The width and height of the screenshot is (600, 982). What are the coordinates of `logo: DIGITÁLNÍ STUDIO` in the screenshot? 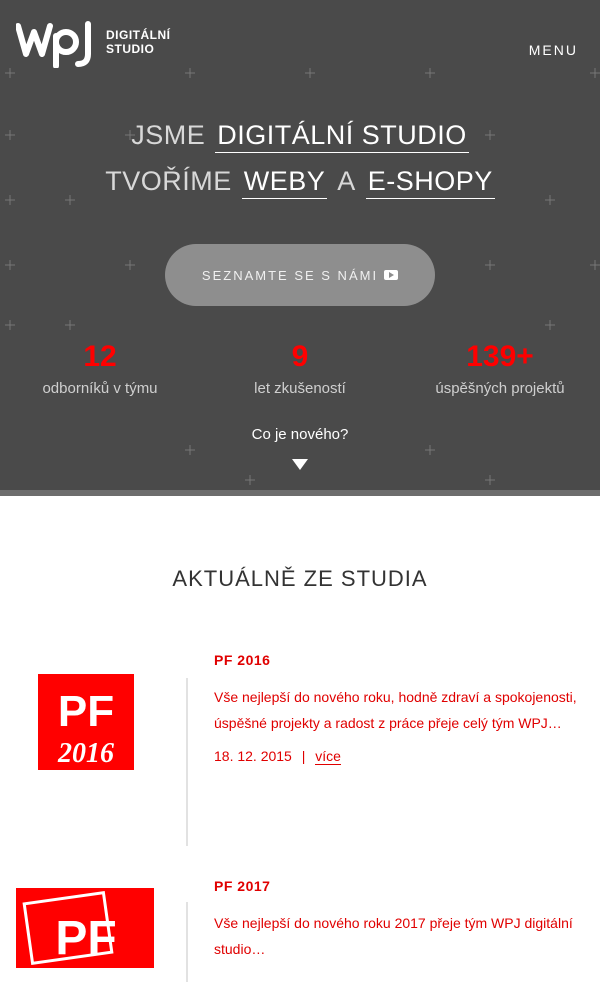 It's located at (93, 42).